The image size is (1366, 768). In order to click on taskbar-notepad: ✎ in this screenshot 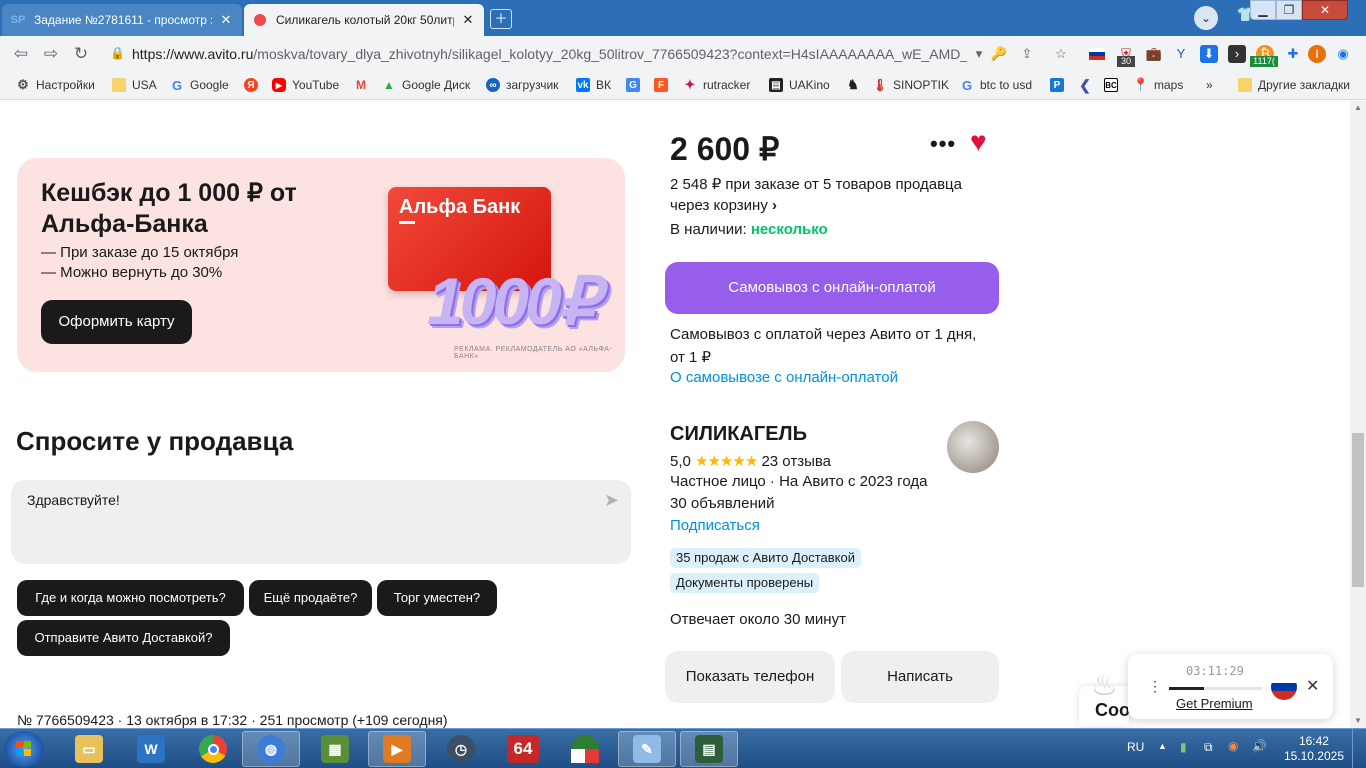, I will do `click(647, 749)`.